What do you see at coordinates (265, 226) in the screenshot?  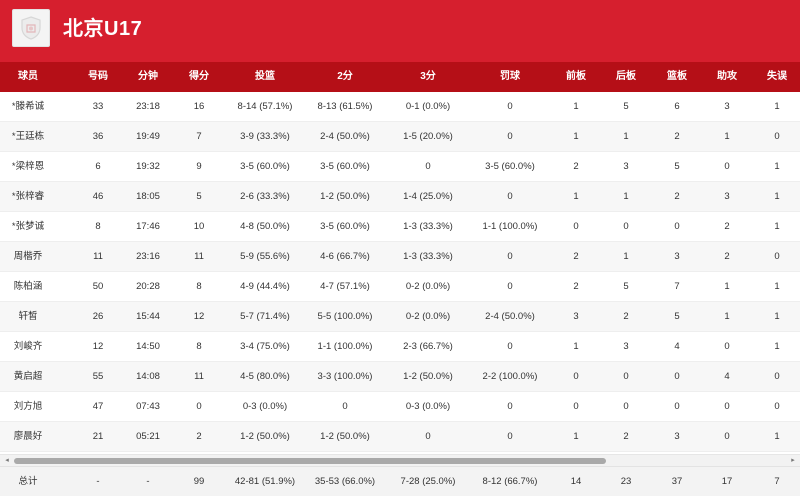 I see `cell-fg: 4-8 (50.0%)` at bounding box center [265, 226].